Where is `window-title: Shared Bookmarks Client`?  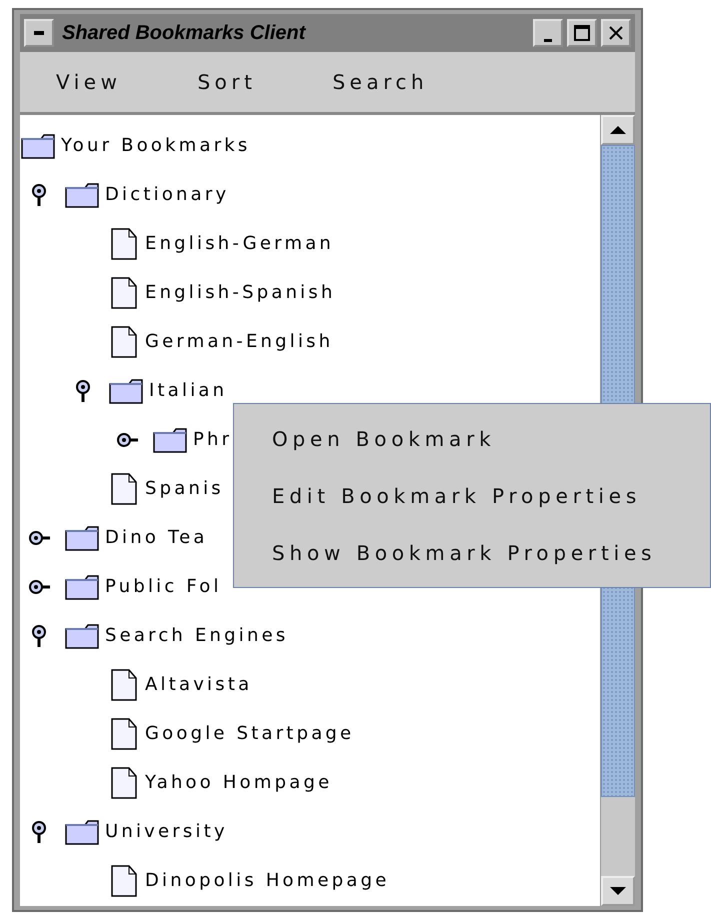
window-title: Shared Bookmarks Client is located at coordinates (184, 33).